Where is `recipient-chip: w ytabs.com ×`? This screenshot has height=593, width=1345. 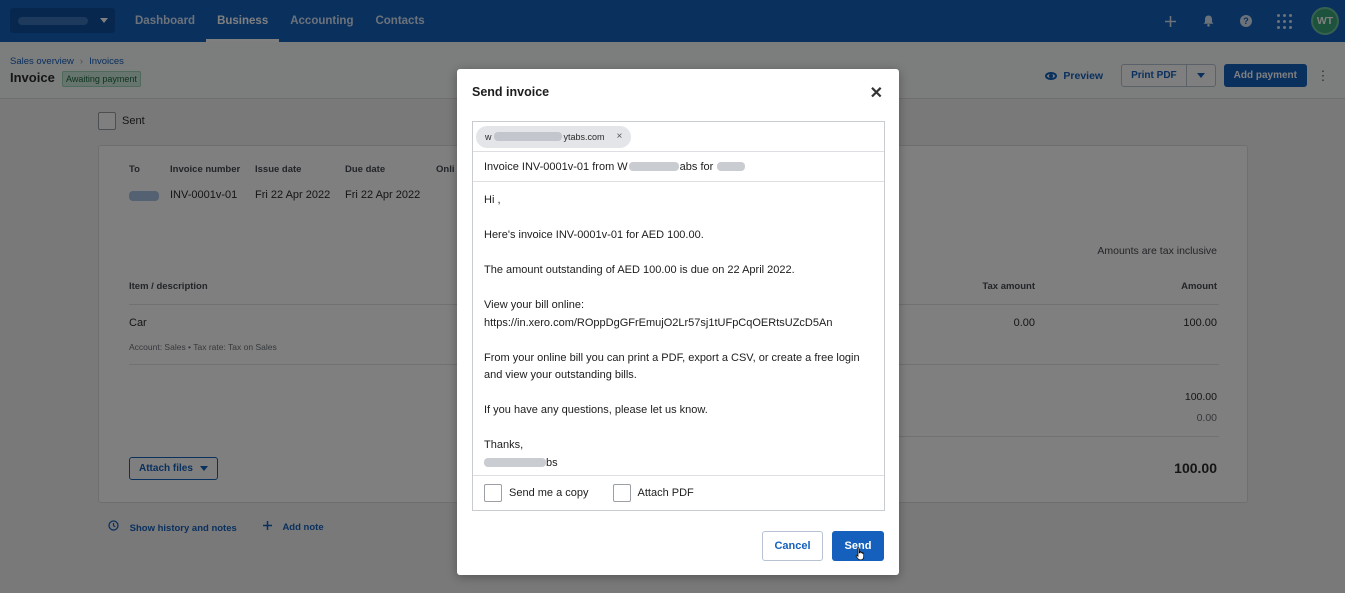 recipient-chip: w ytabs.com × is located at coordinates (554, 136).